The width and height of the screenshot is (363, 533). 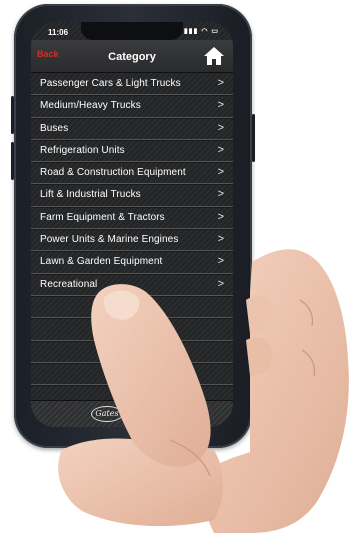 I want to click on status-time: 11:06, so click(x=58, y=32).